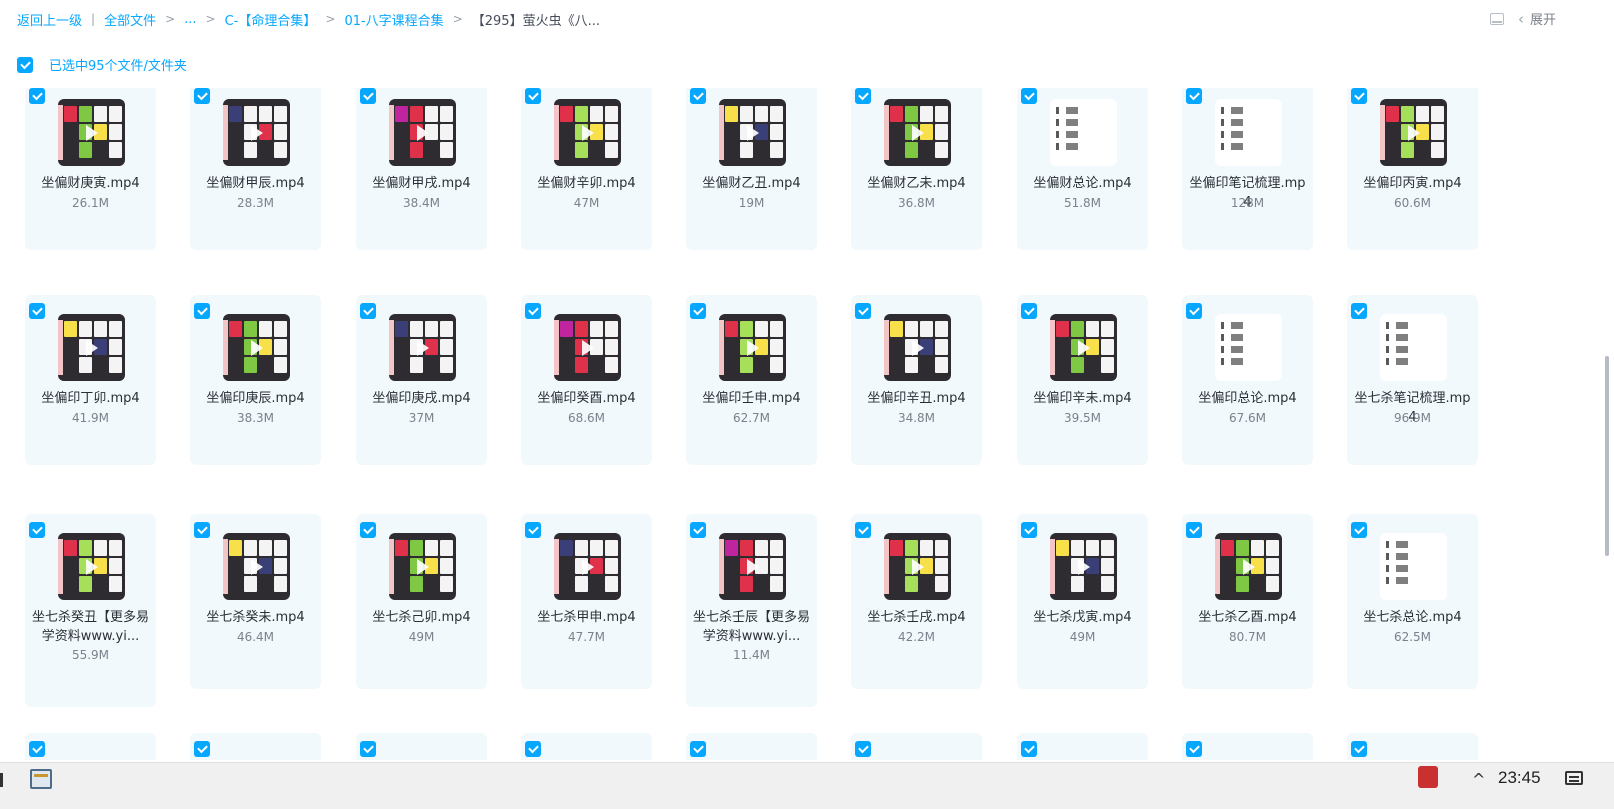 This screenshot has height=809, width=1614. What do you see at coordinates (751, 183) in the screenshot?
I see `file-name: 坐偏财乙丑.mp4` at bounding box center [751, 183].